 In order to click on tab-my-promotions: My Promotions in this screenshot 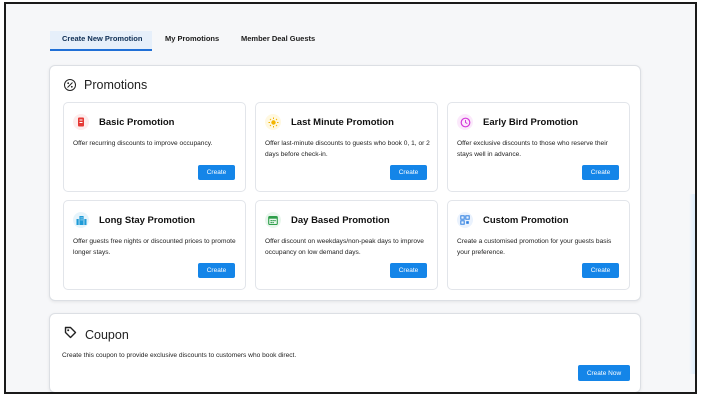, I will do `click(190, 41)`.